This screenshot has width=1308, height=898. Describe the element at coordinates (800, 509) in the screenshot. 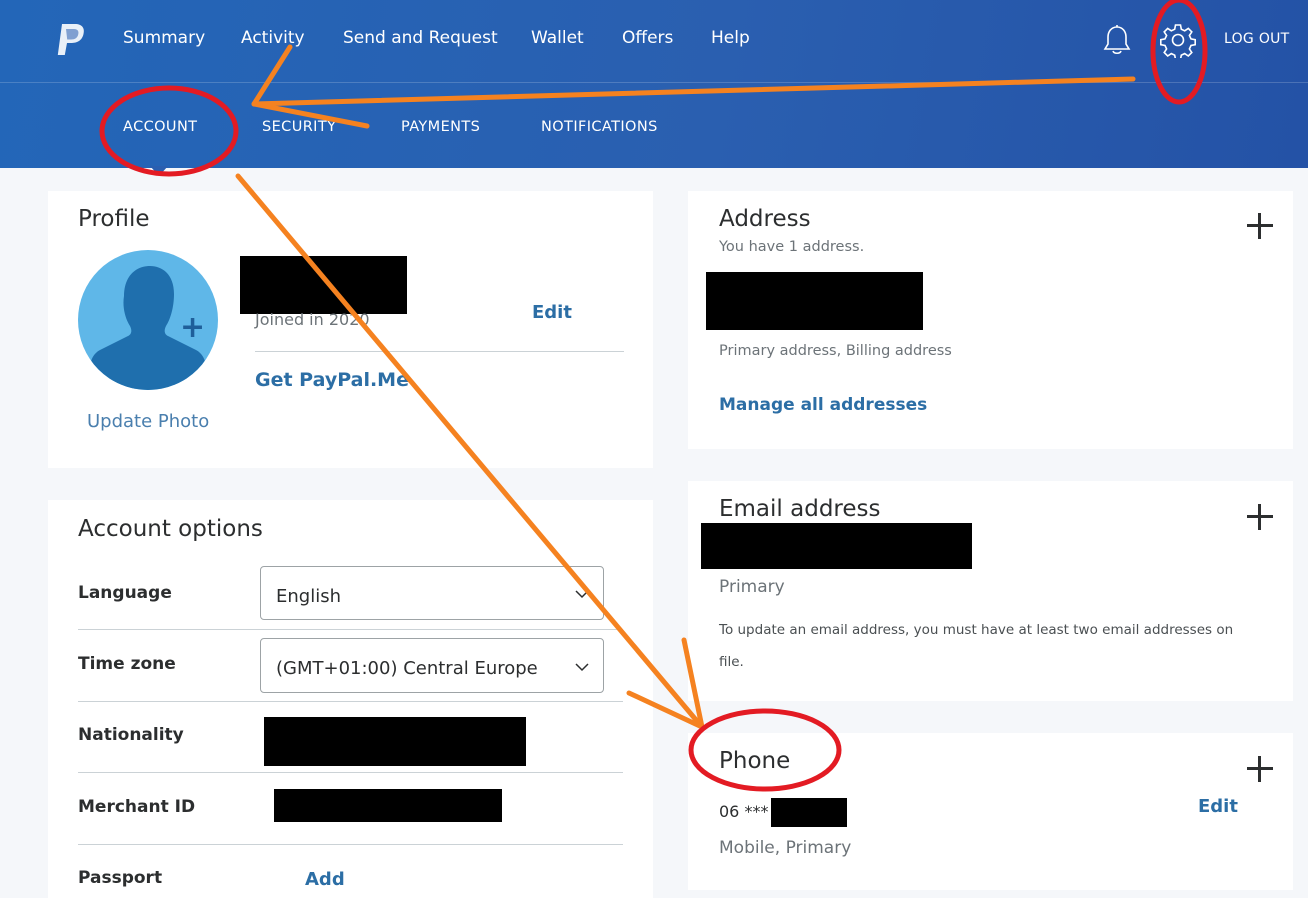

I see `email-title: Email address` at that location.